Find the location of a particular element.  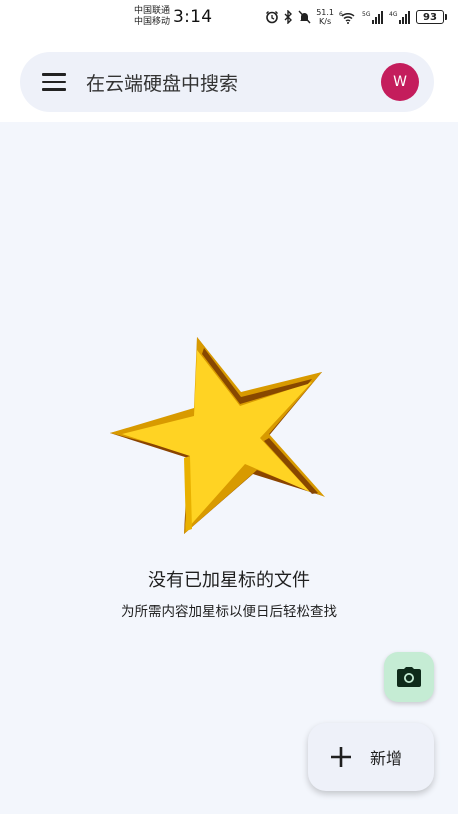

carrier-info: 中国联通 中国移动 is located at coordinates (152, 17).